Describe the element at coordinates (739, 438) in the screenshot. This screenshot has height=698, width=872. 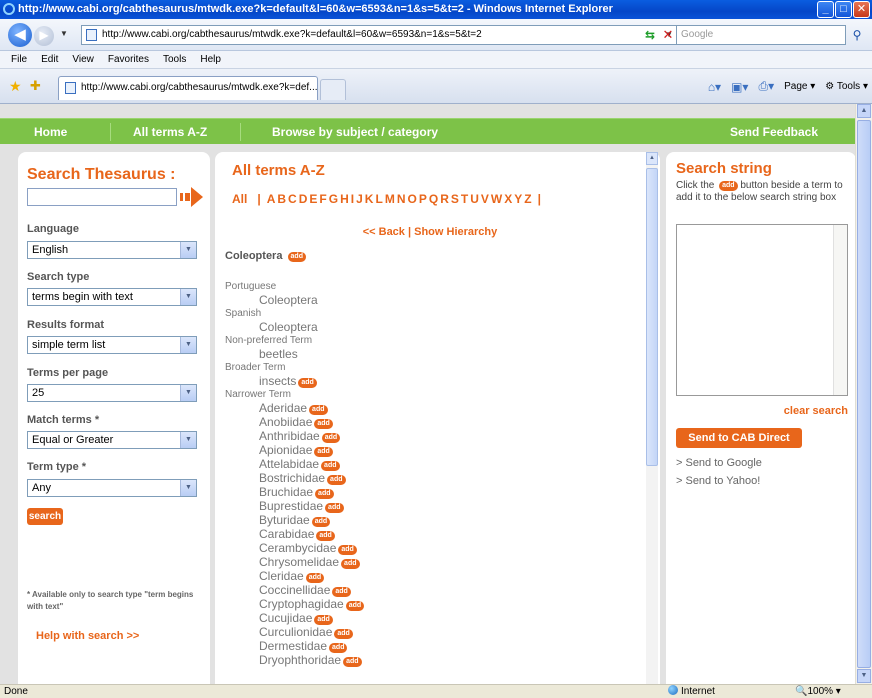
I see `send-to-cab-direct-button: Send to CAB Direct` at that location.